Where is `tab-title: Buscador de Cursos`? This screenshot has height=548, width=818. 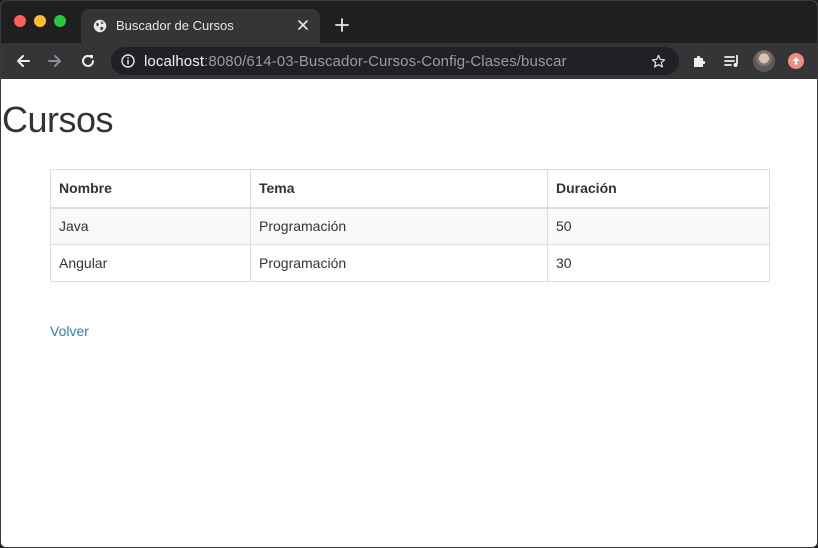
tab-title: Buscador de Cursos is located at coordinates (175, 25).